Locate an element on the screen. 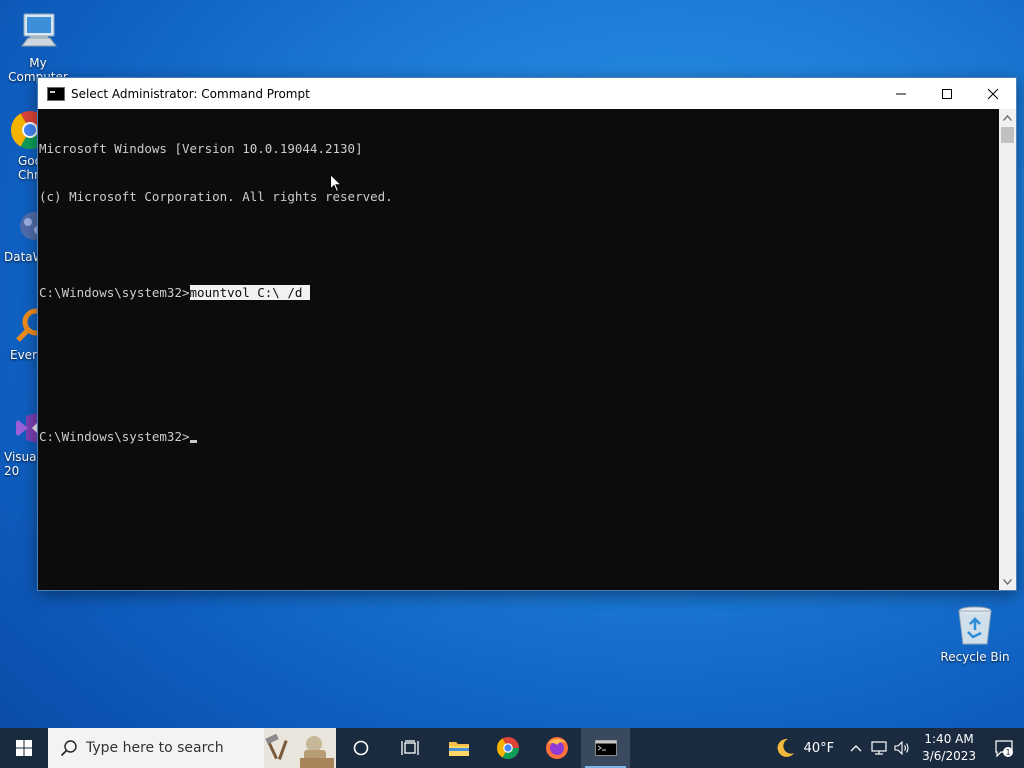 The image size is (1024, 768). computer-icon is located at coordinates (39, 30).